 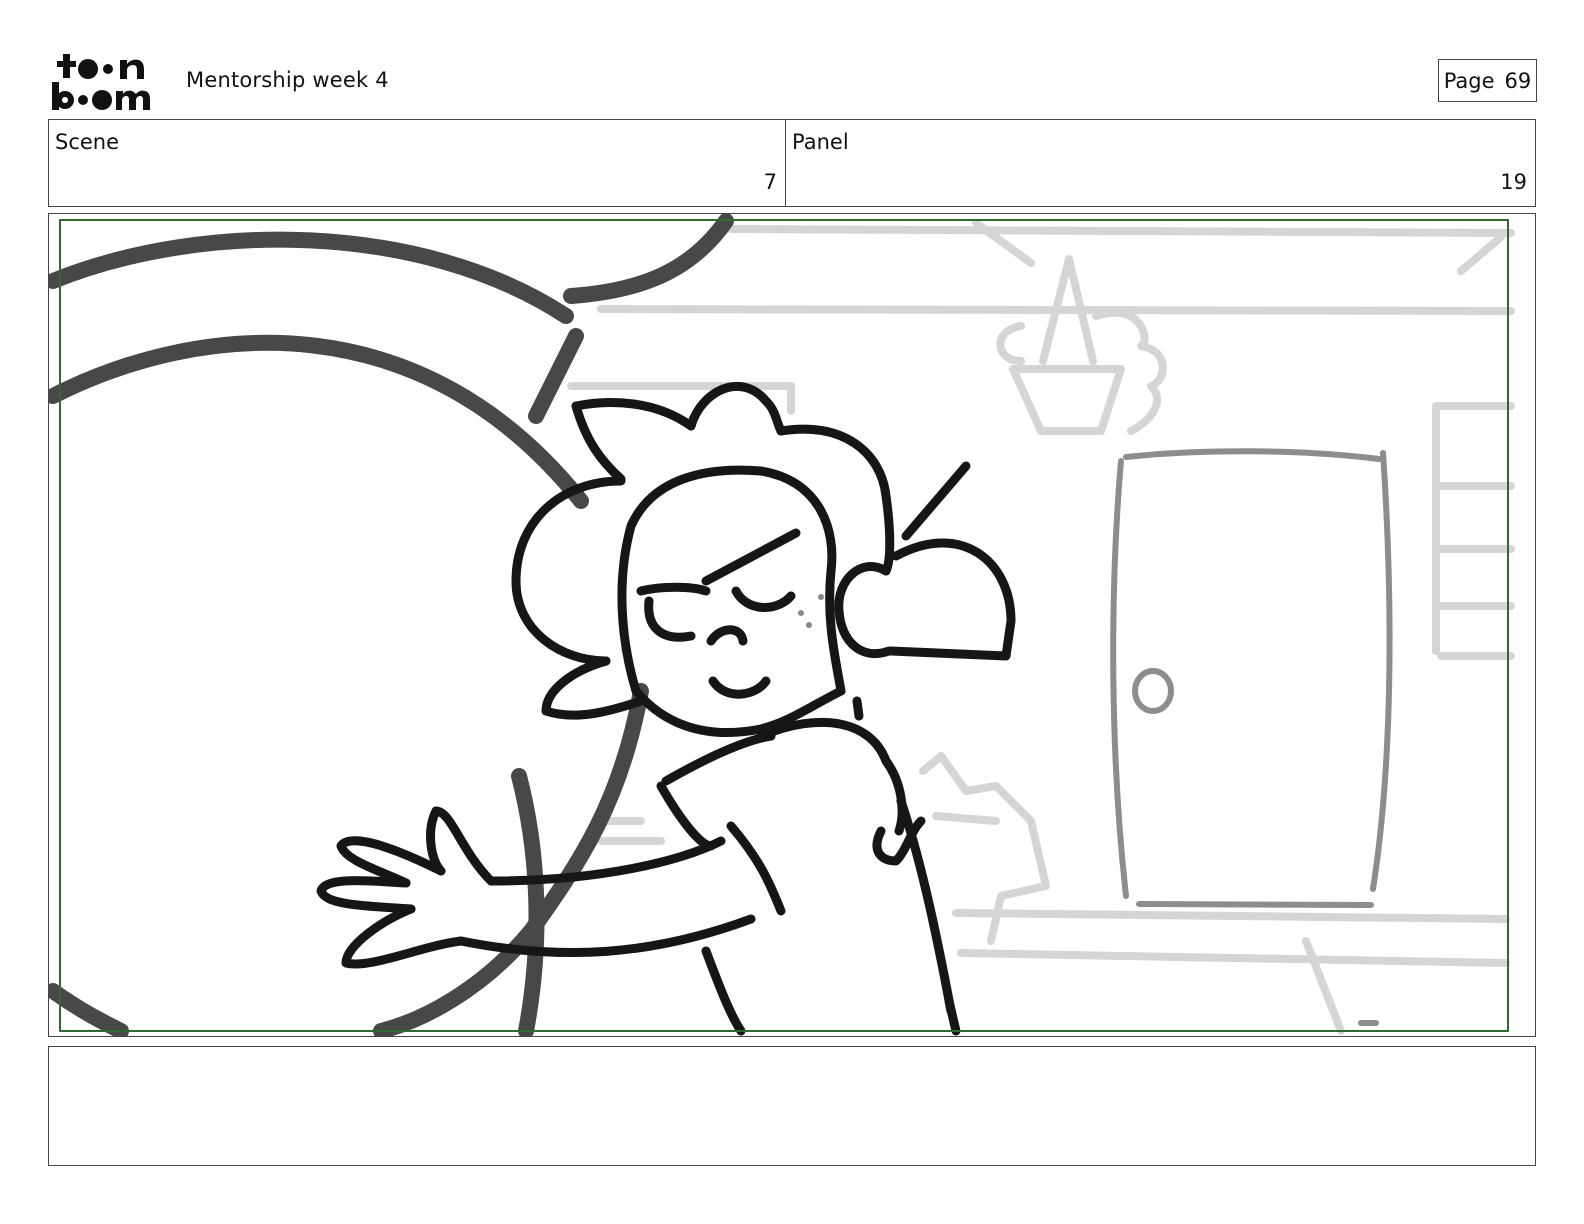 What do you see at coordinates (792, 1106) in the screenshot?
I see `panel-notes` at bounding box center [792, 1106].